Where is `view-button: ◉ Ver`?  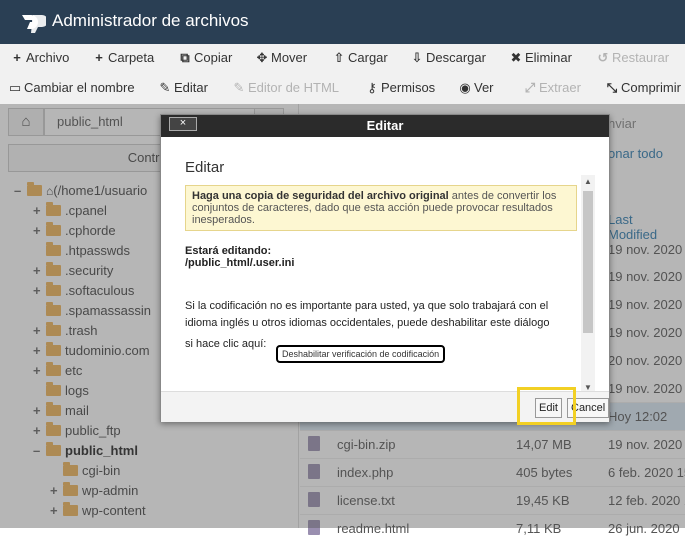
view-button: ◉ Ver is located at coordinates (475, 88).